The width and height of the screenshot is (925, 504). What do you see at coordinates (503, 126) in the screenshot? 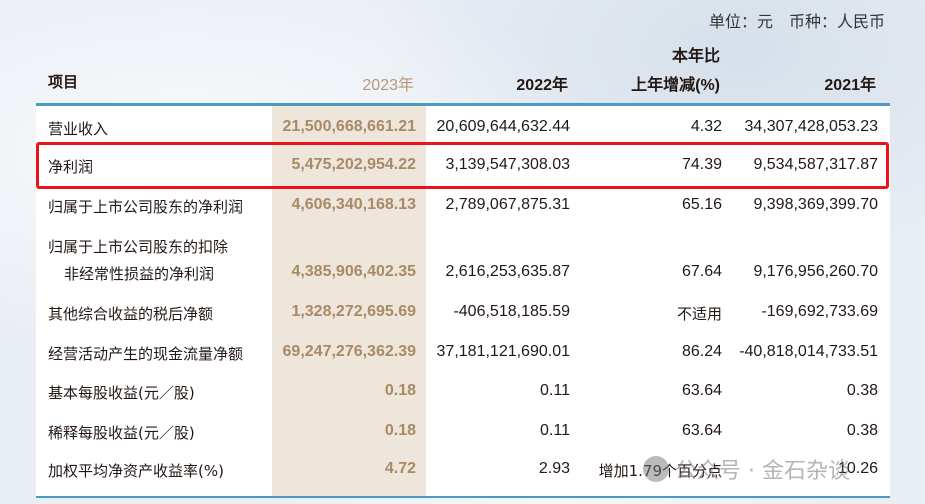
I see `value-2022: 20,609,644,632.44` at bounding box center [503, 126].